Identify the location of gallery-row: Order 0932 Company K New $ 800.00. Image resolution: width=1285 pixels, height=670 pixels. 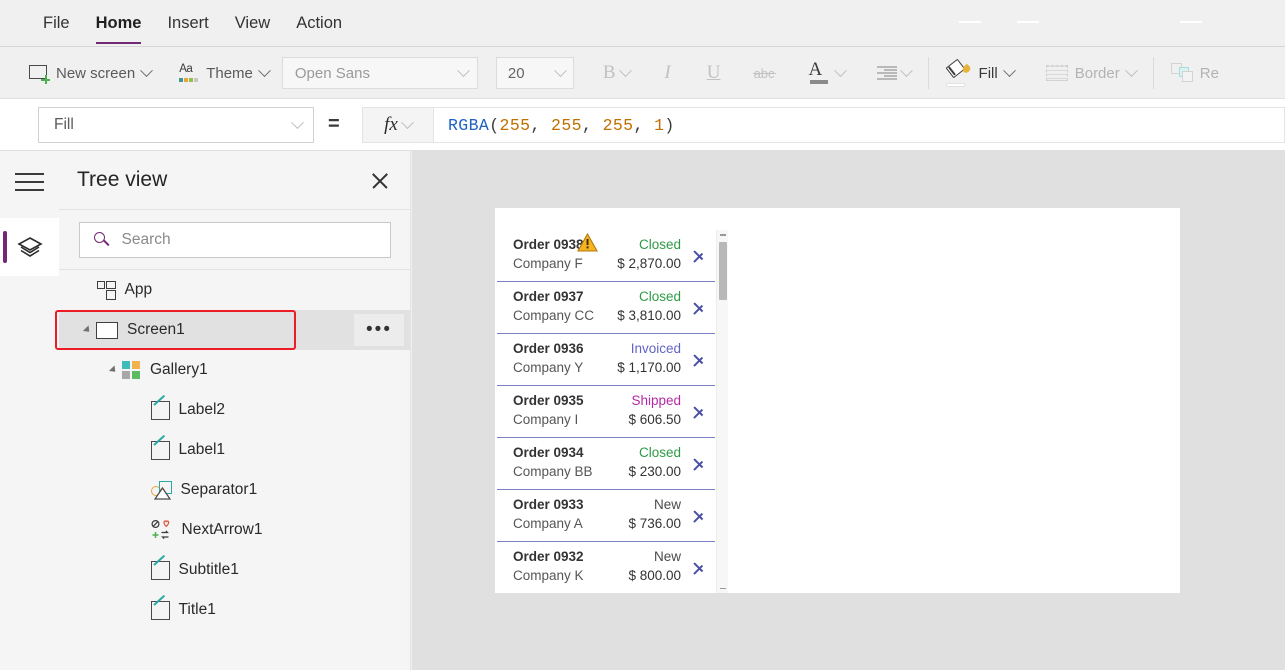
(606, 567).